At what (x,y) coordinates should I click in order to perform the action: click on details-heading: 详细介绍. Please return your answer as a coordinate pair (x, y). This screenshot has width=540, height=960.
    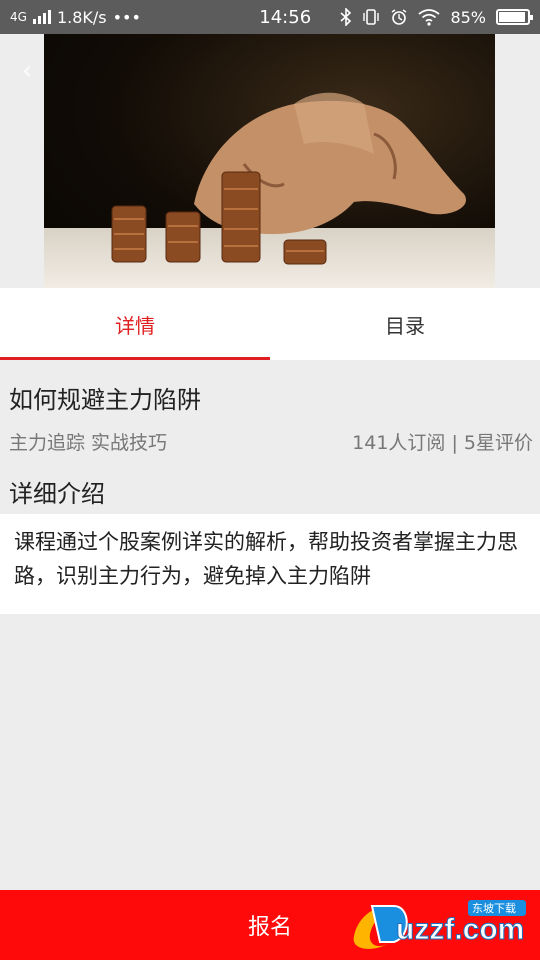
    Looking at the image, I should click on (57, 494).